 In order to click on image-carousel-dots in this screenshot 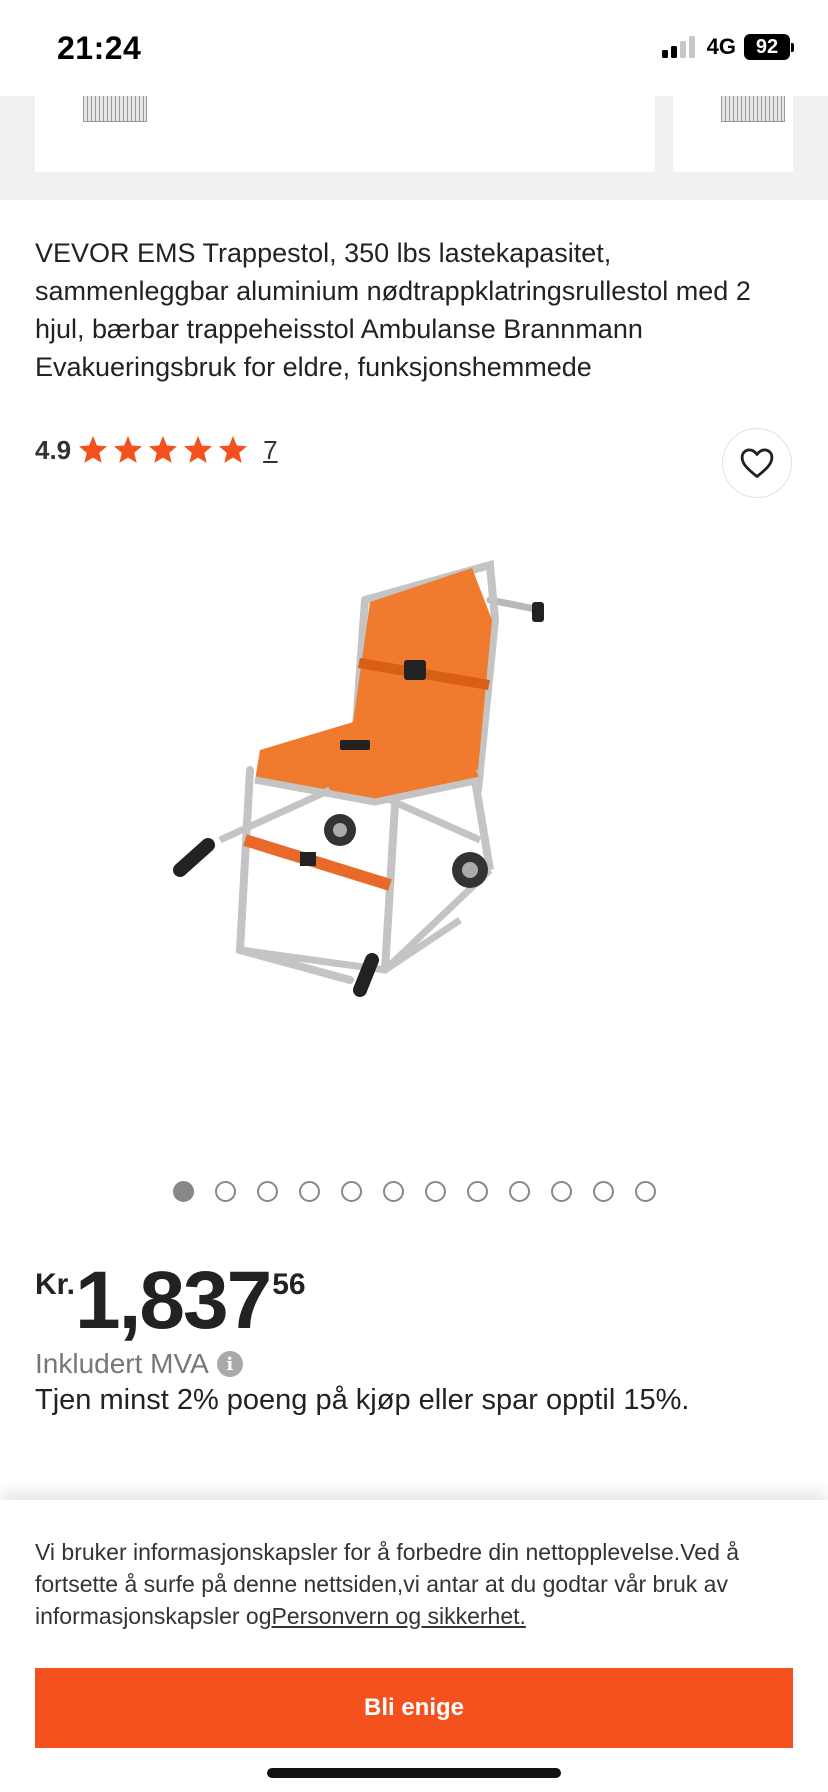, I will do `click(414, 1191)`.